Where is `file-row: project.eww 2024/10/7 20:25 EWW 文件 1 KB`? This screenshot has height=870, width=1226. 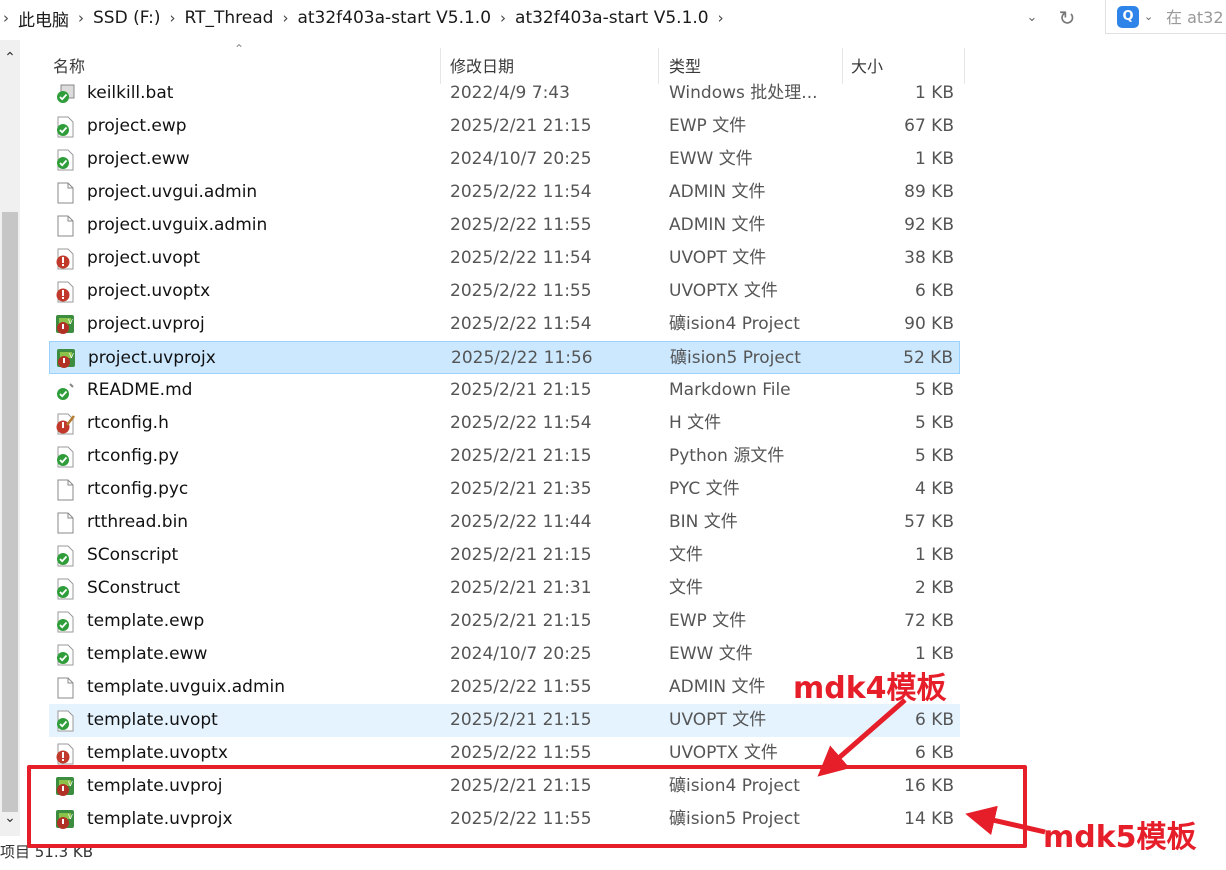 file-row: project.eww 2024/10/7 20:25 EWW 文件 1 KB is located at coordinates (504, 159).